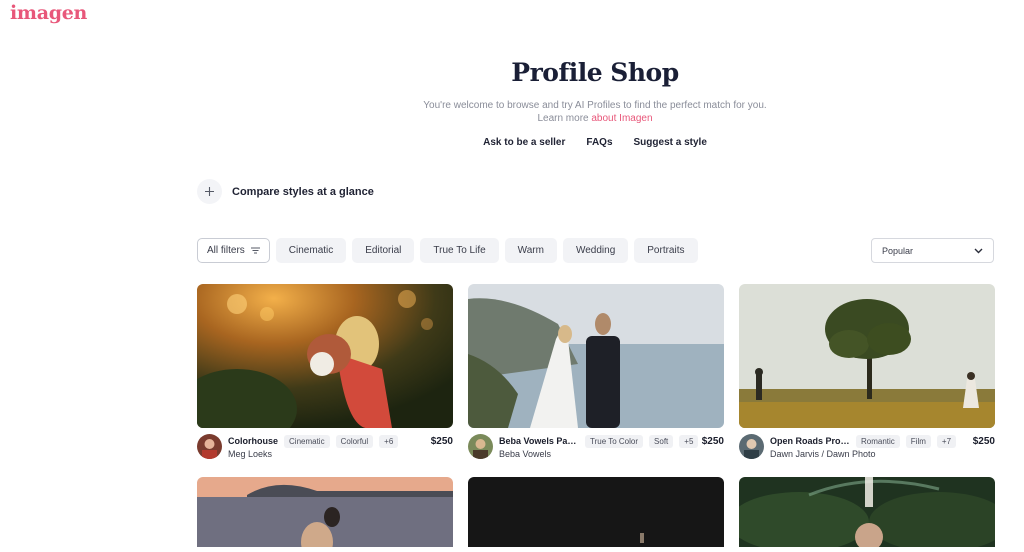  What do you see at coordinates (599, 142) in the screenshot?
I see `faqs-link: FAQs` at bounding box center [599, 142].